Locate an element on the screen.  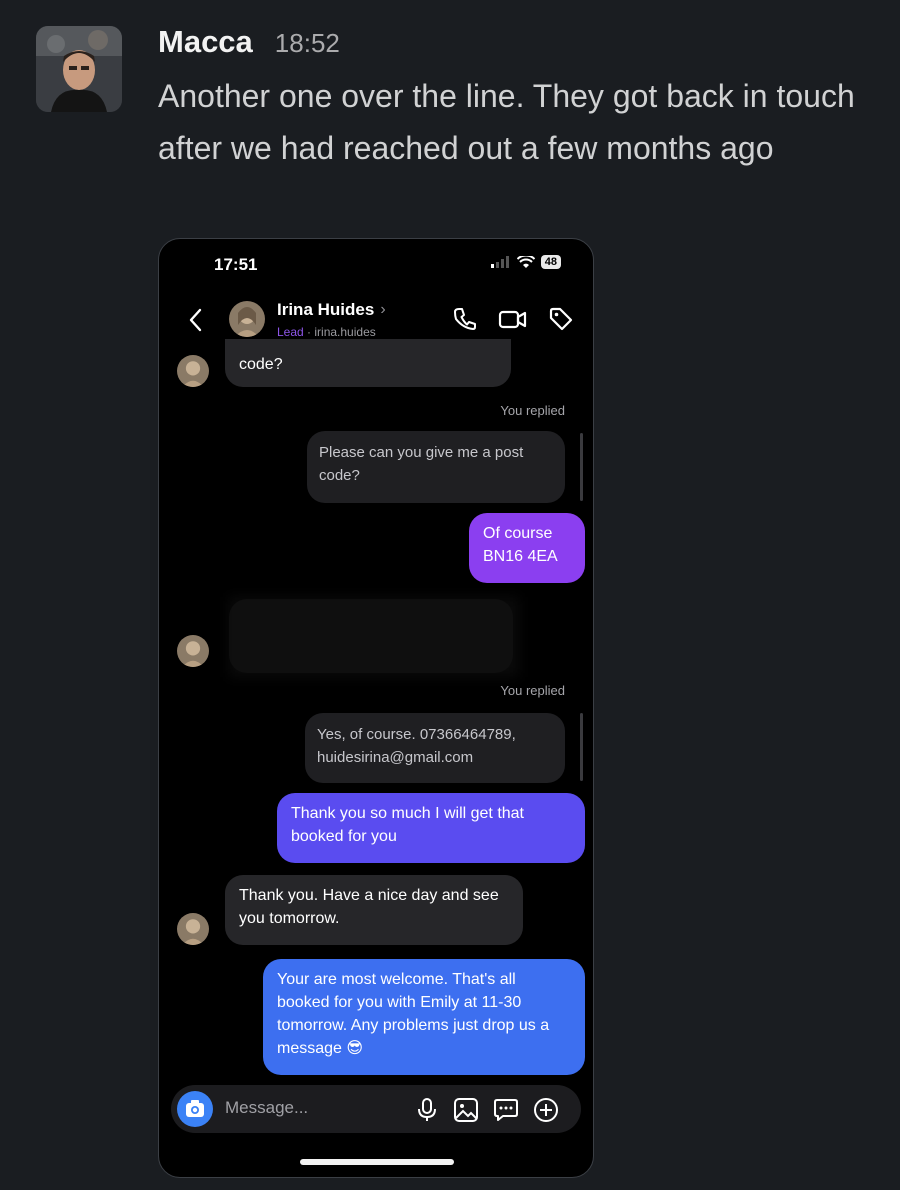
camera-icon is located at coordinates (195, 1108).